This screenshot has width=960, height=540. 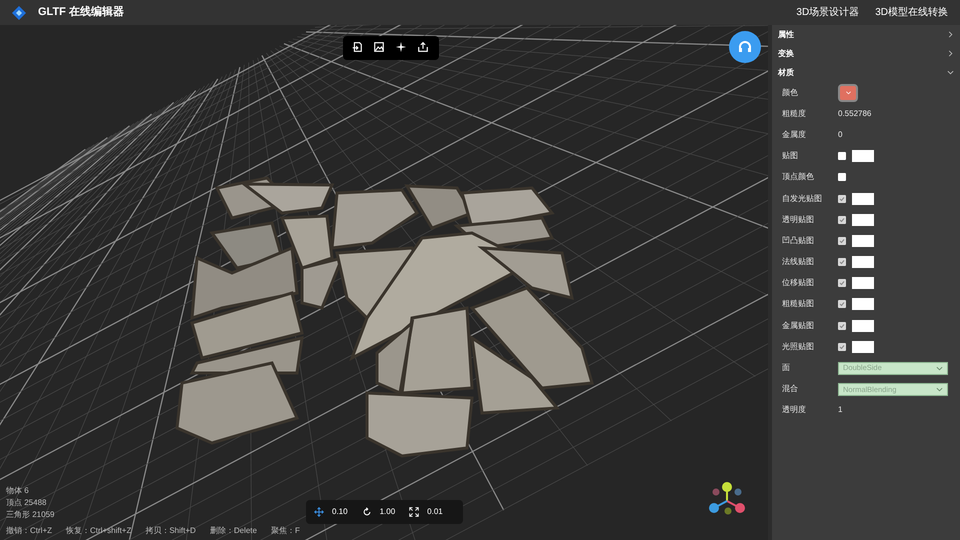 I want to click on logo-icon, so click(x=19, y=13).